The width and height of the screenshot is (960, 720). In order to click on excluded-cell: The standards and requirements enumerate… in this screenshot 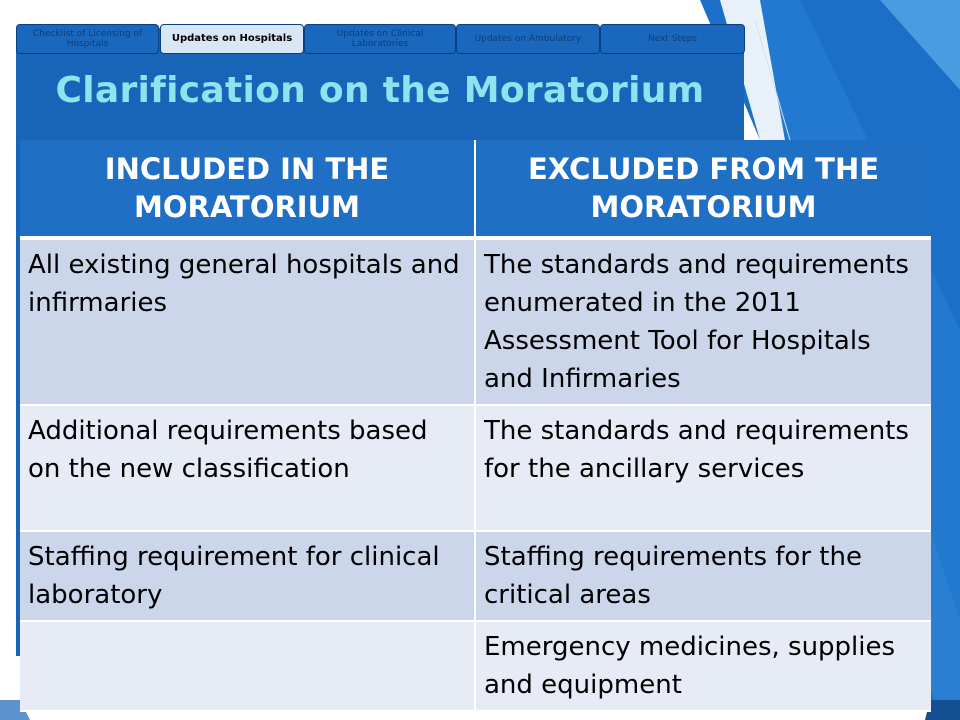, I will do `click(703, 322)`.